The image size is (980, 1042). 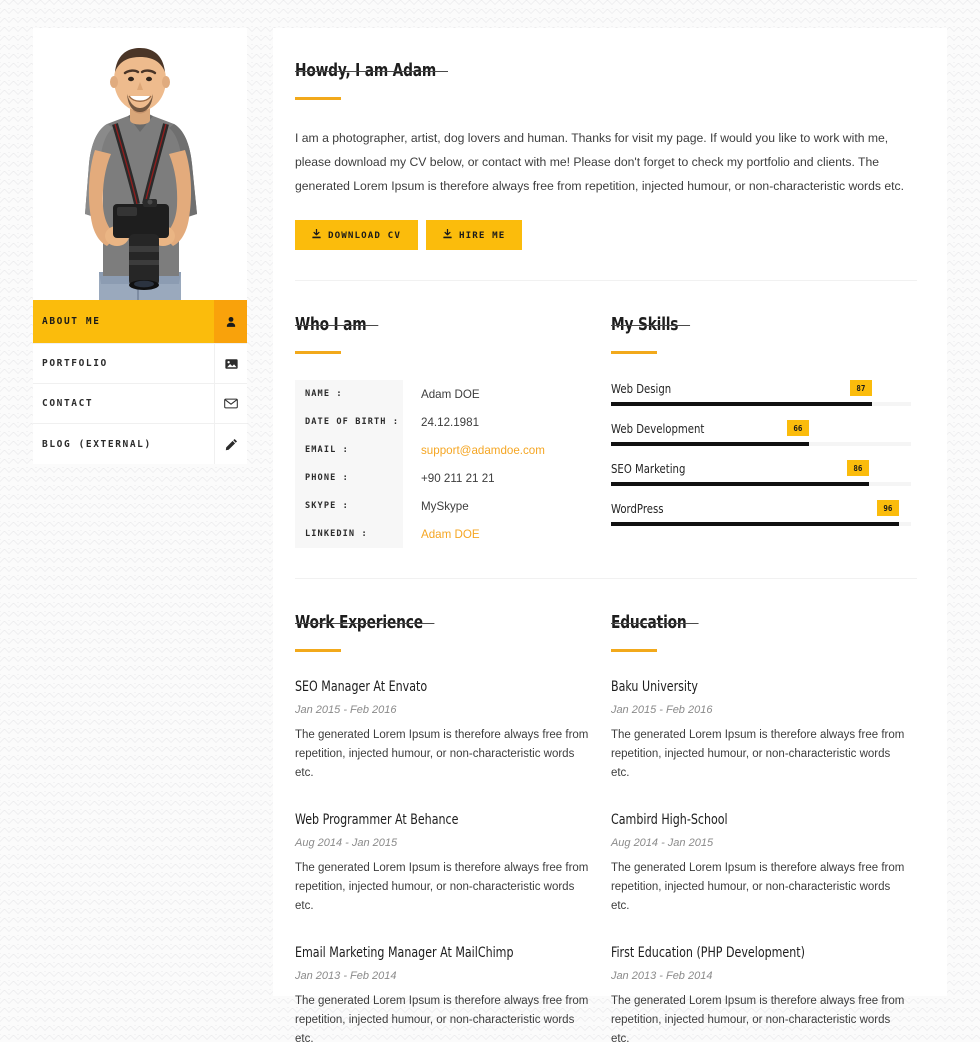 I want to click on work-title: Work Experience, so click(x=365, y=622).